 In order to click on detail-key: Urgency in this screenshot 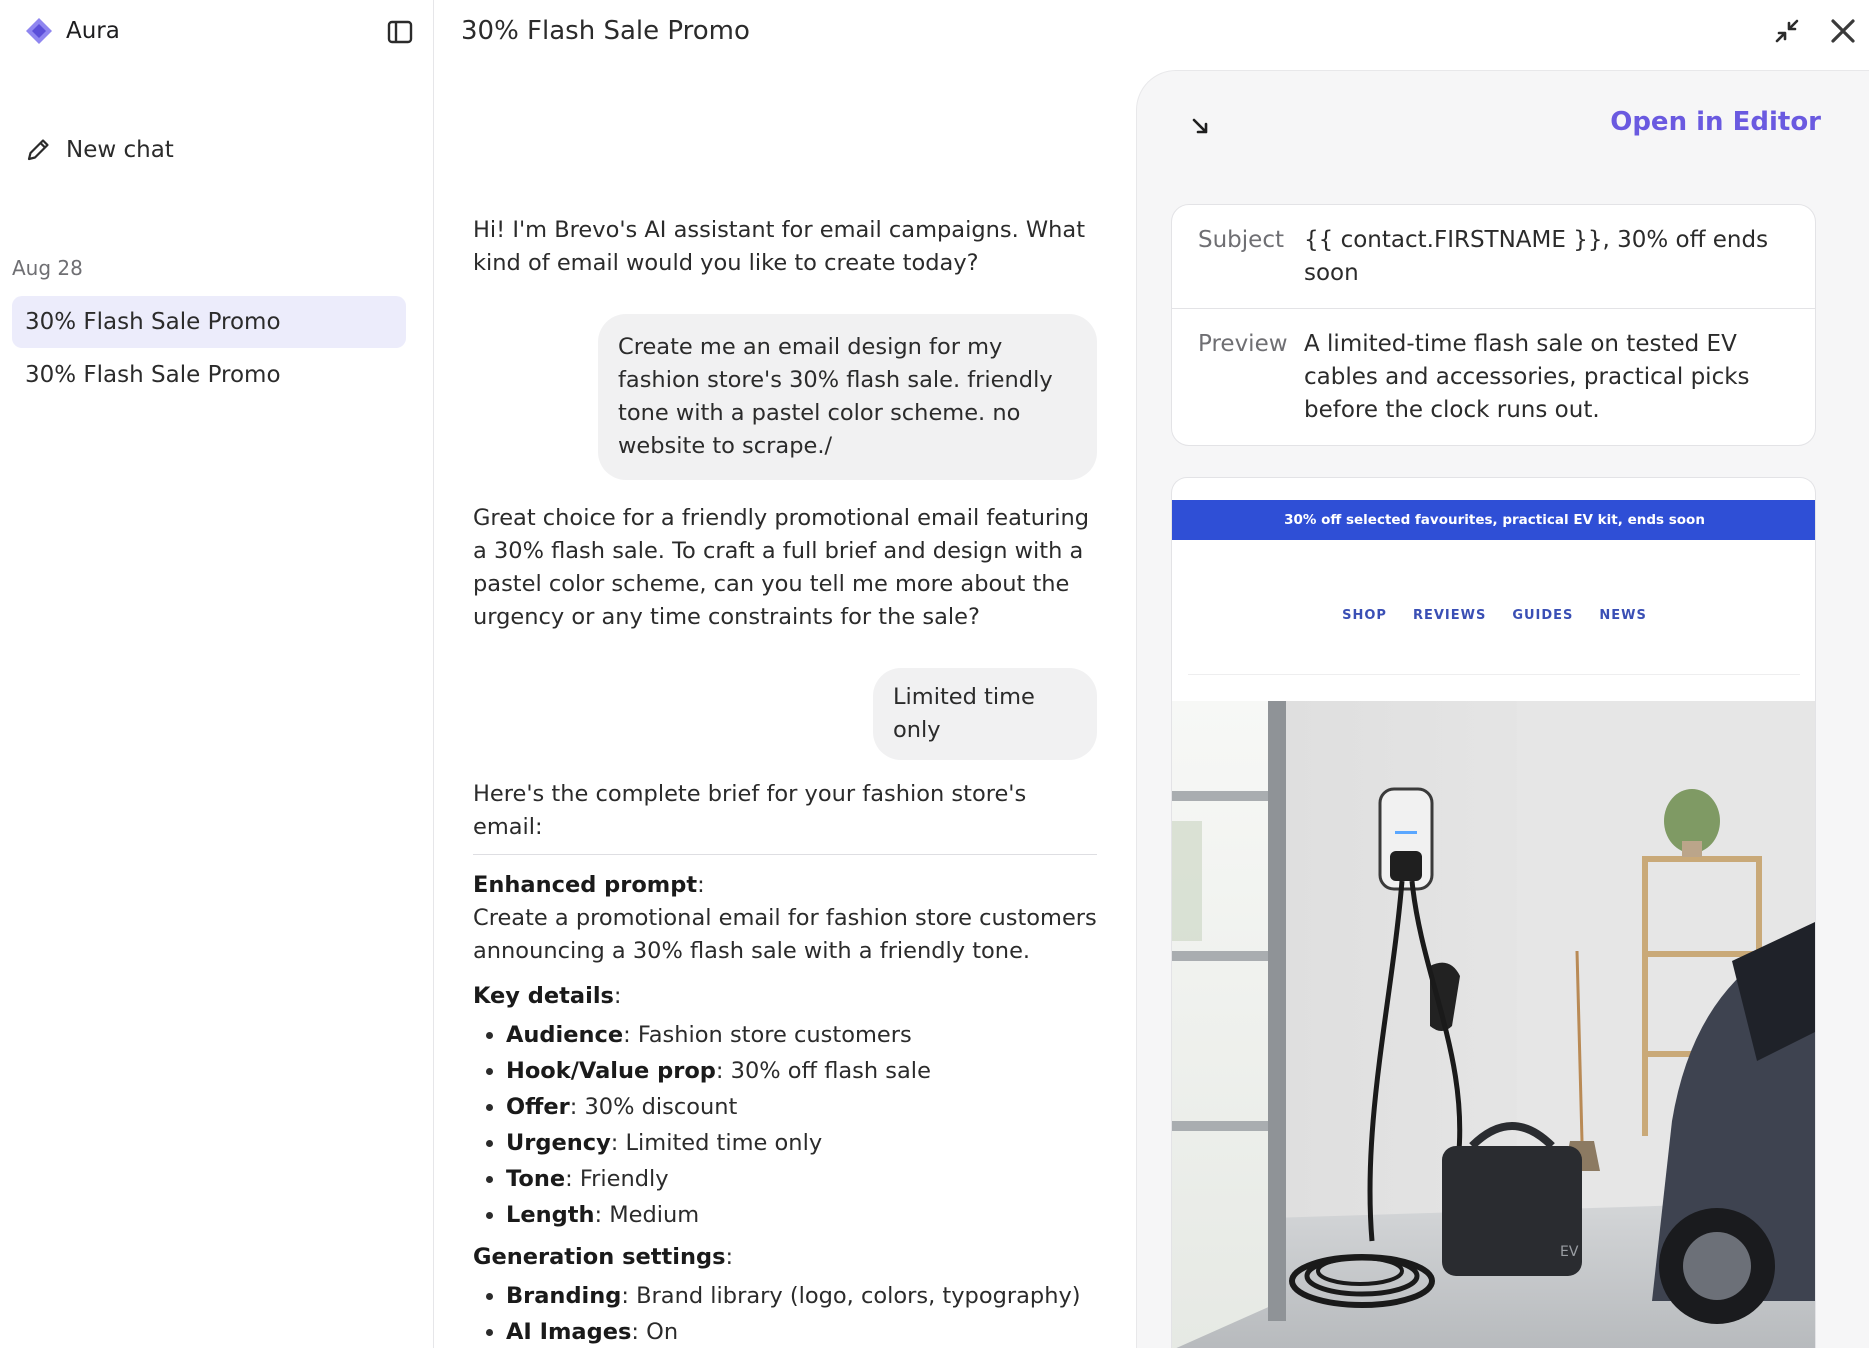, I will do `click(558, 1143)`.